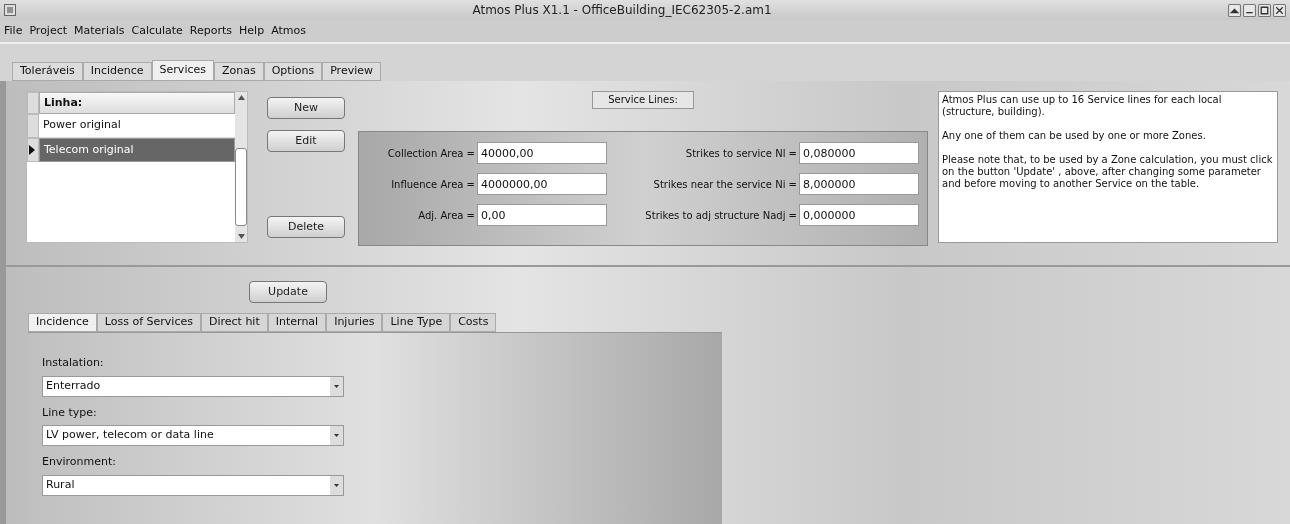 The image size is (1290, 524). Describe the element at coordinates (542, 153) in the screenshot. I see `number-field: 40000,00` at that location.